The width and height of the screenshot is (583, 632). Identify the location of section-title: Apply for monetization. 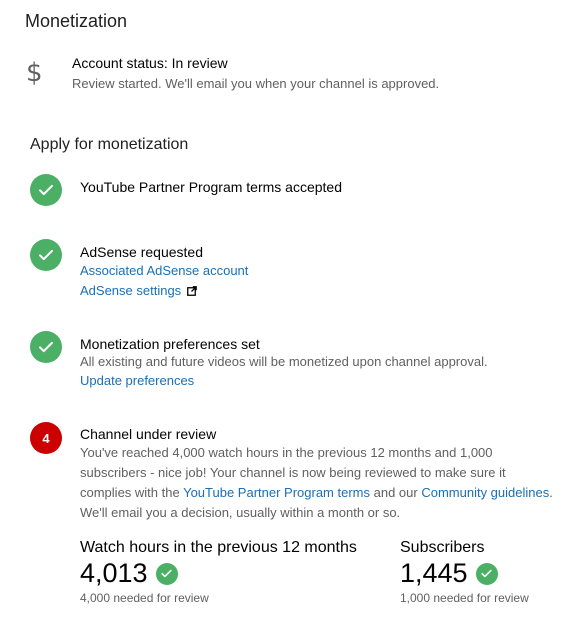
(109, 144).